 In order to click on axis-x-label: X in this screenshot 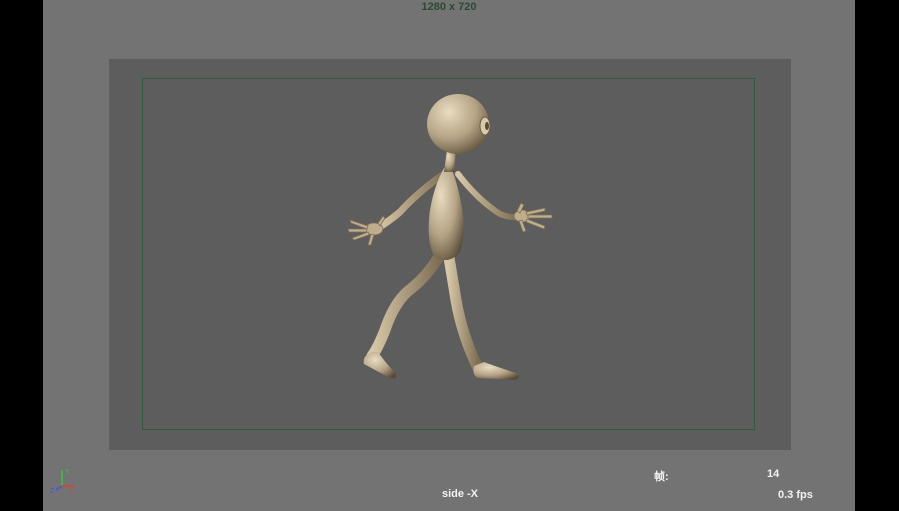, I will do `click(71, 491)`.